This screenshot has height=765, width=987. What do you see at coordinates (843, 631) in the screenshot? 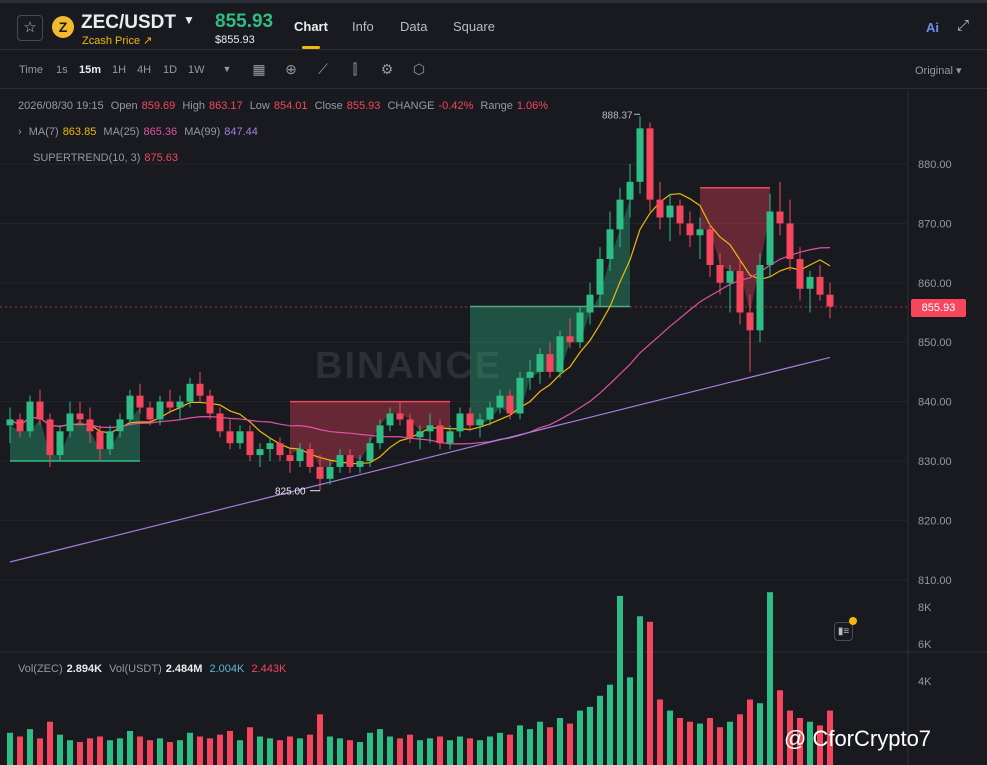
I see `news-icon: ▮≡` at bounding box center [843, 631].